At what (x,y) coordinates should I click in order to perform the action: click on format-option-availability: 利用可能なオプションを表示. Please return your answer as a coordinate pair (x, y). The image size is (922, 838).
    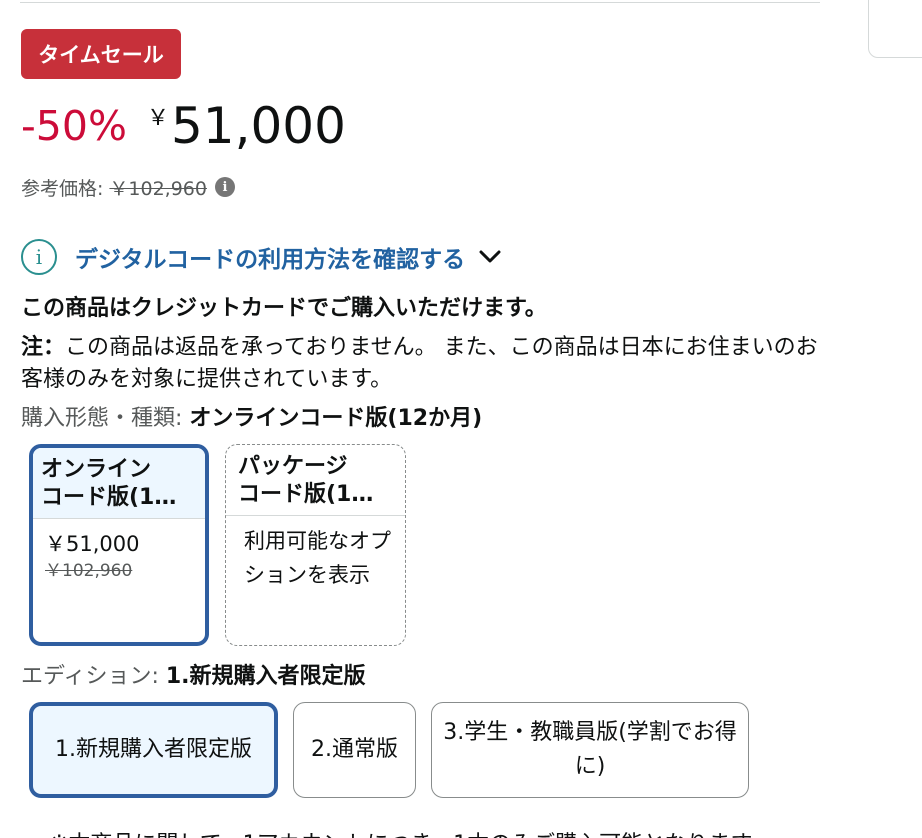
    Looking at the image, I should click on (317, 558).